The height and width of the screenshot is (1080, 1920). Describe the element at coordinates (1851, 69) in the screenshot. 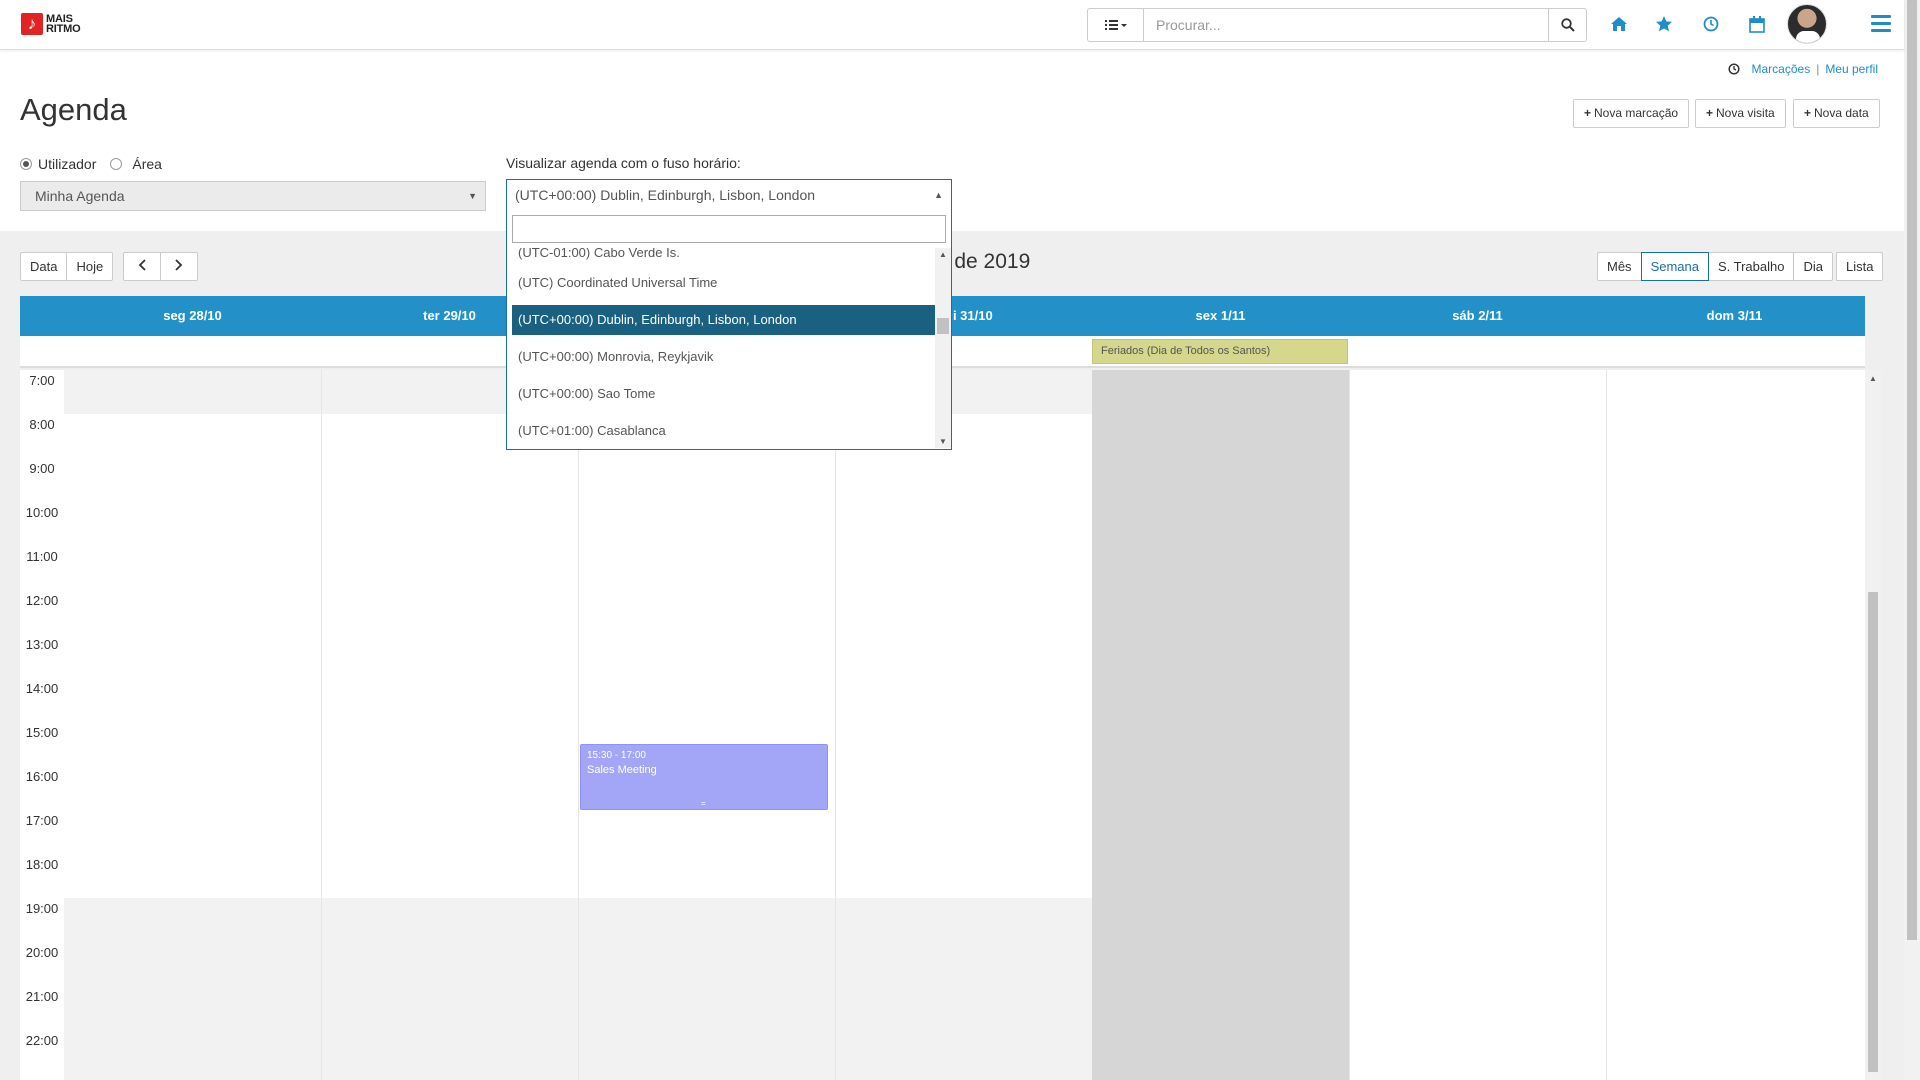

I see `profile-link: Meu perfil` at that location.